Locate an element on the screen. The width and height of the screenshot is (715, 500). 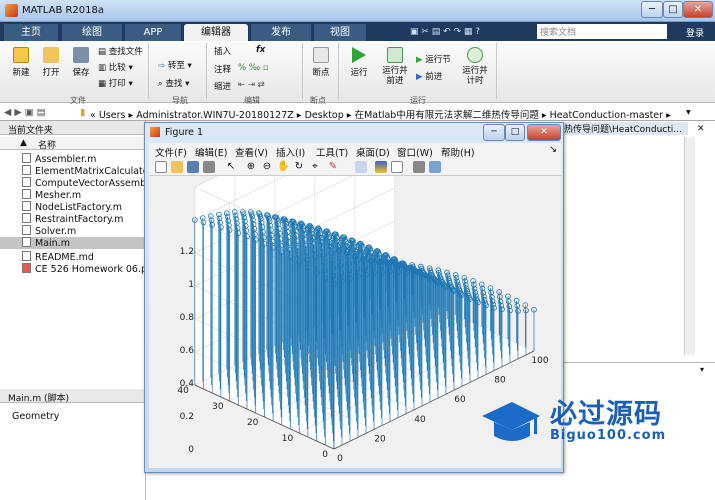
folder-icon: ▮ is located at coordinates (83, 112).